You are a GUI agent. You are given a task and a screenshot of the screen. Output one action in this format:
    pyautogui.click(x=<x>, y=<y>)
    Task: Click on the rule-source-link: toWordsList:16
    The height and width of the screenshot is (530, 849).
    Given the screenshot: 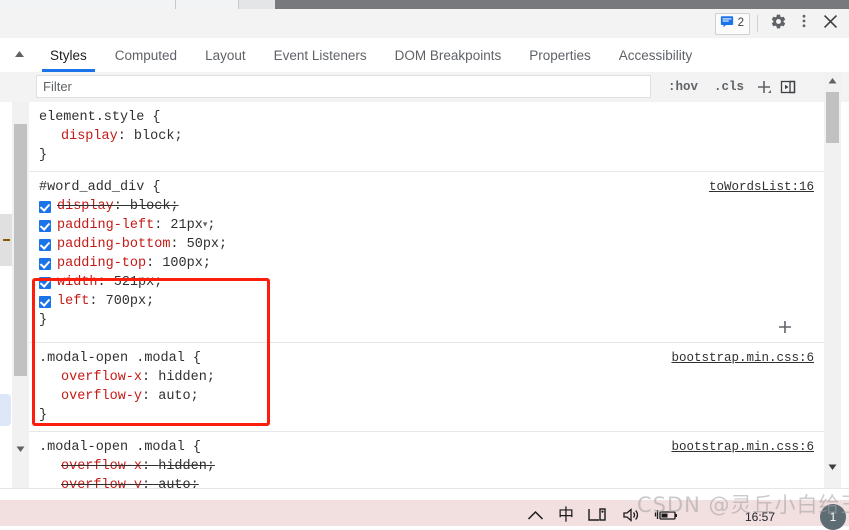 What is the action you would take?
    pyautogui.click(x=761, y=187)
    